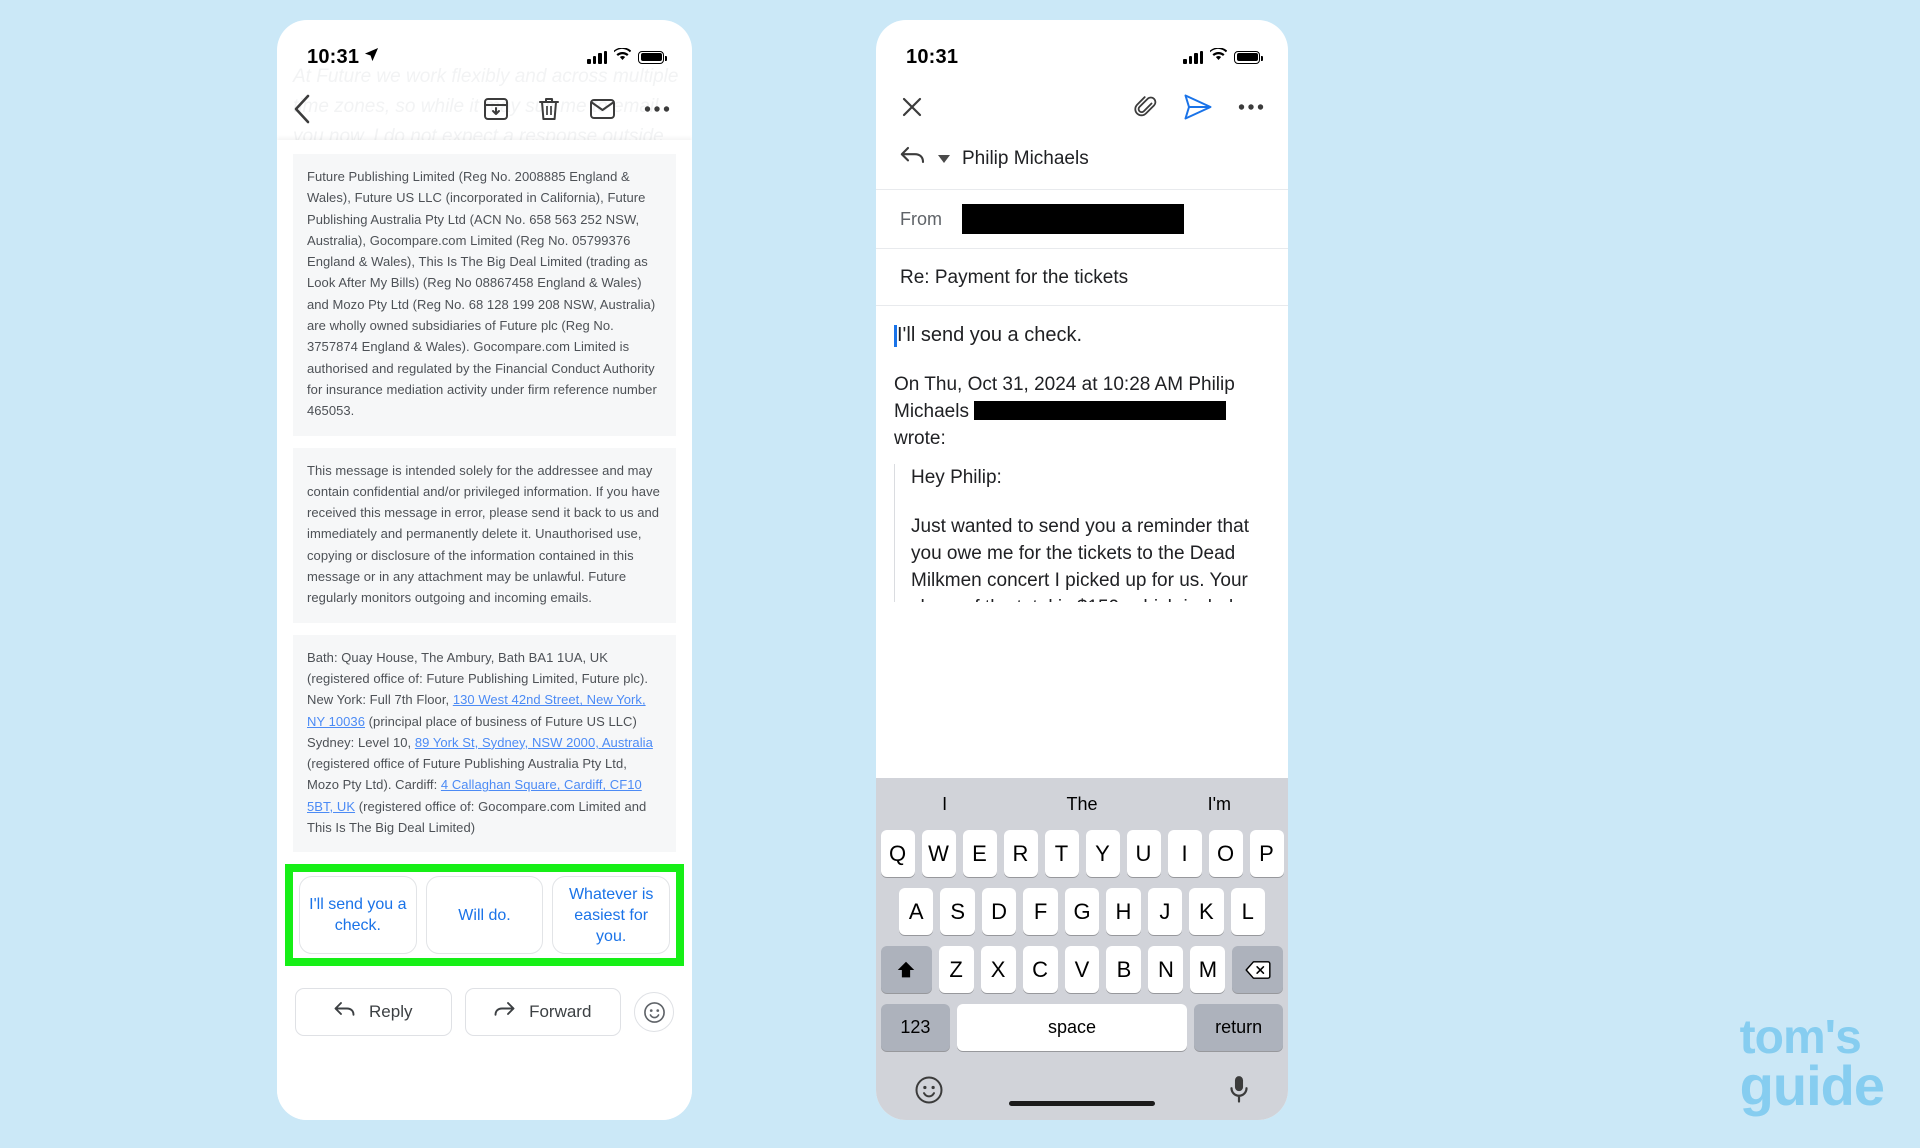 Image resolution: width=1920 pixels, height=1148 pixels. What do you see at coordinates (1146, 107) in the screenshot?
I see `attachment-icon` at bounding box center [1146, 107].